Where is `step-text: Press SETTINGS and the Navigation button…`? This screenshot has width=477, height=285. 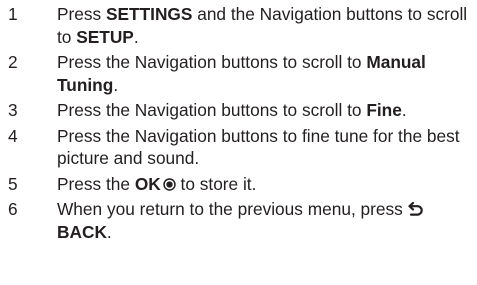 step-text: Press SETTINGS and the Navigation button… is located at coordinates (262, 25).